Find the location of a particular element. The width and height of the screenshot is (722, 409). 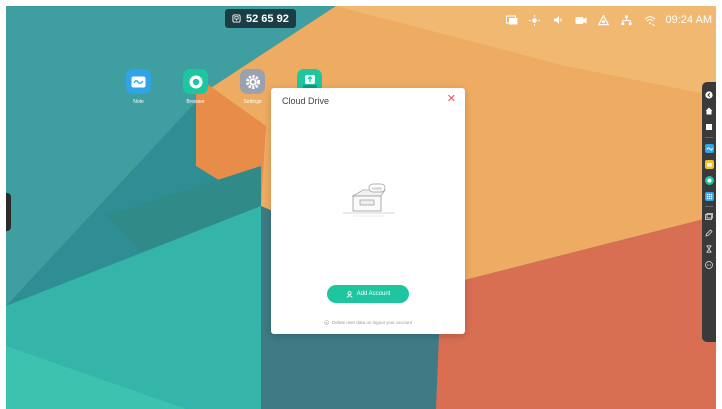

home-icon is located at coordinates (709, 111).